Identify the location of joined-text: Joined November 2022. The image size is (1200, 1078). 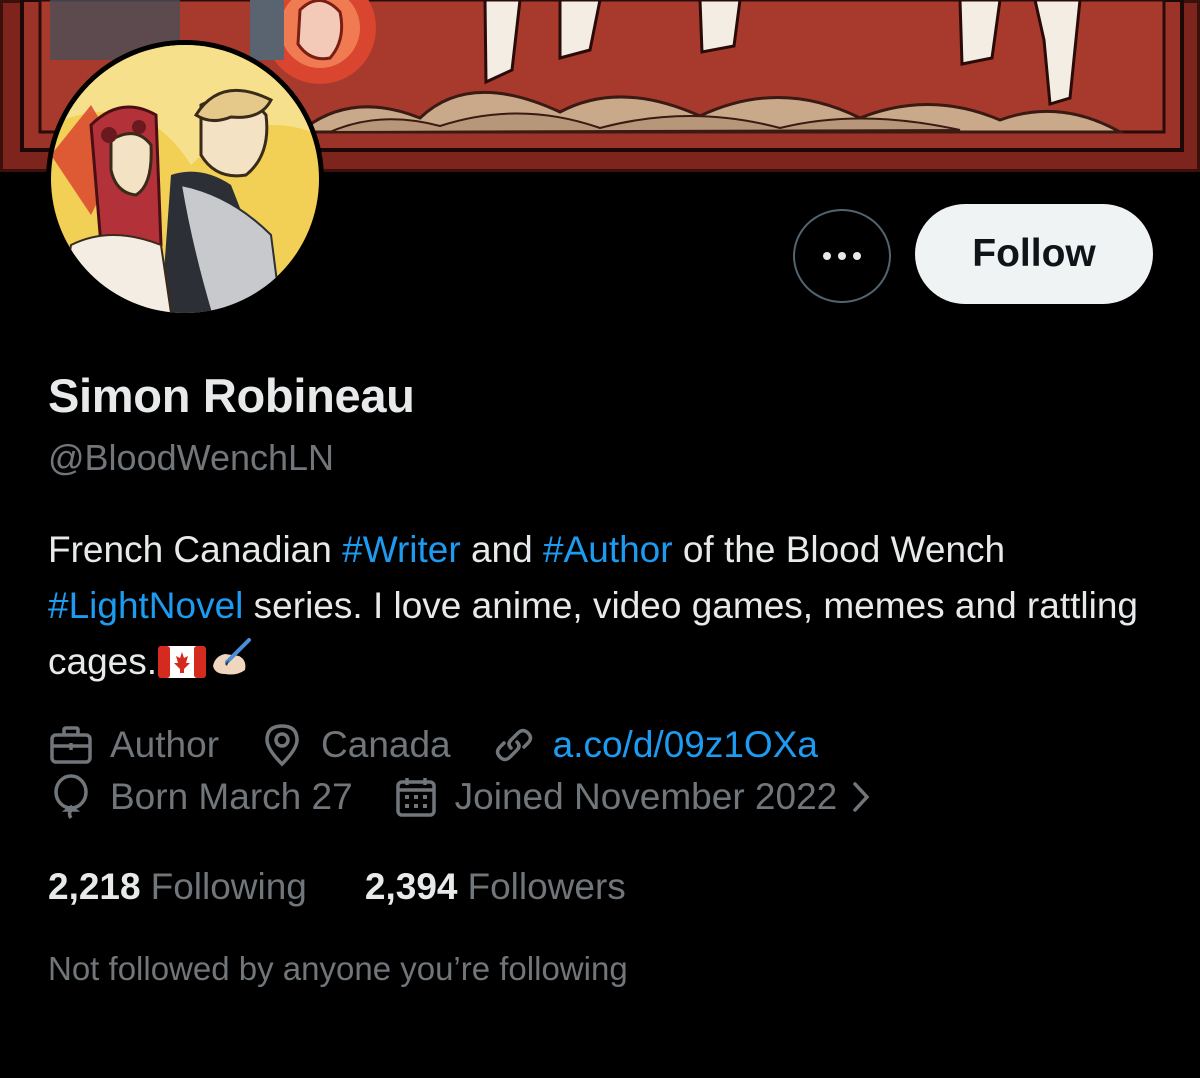
(646, 796).